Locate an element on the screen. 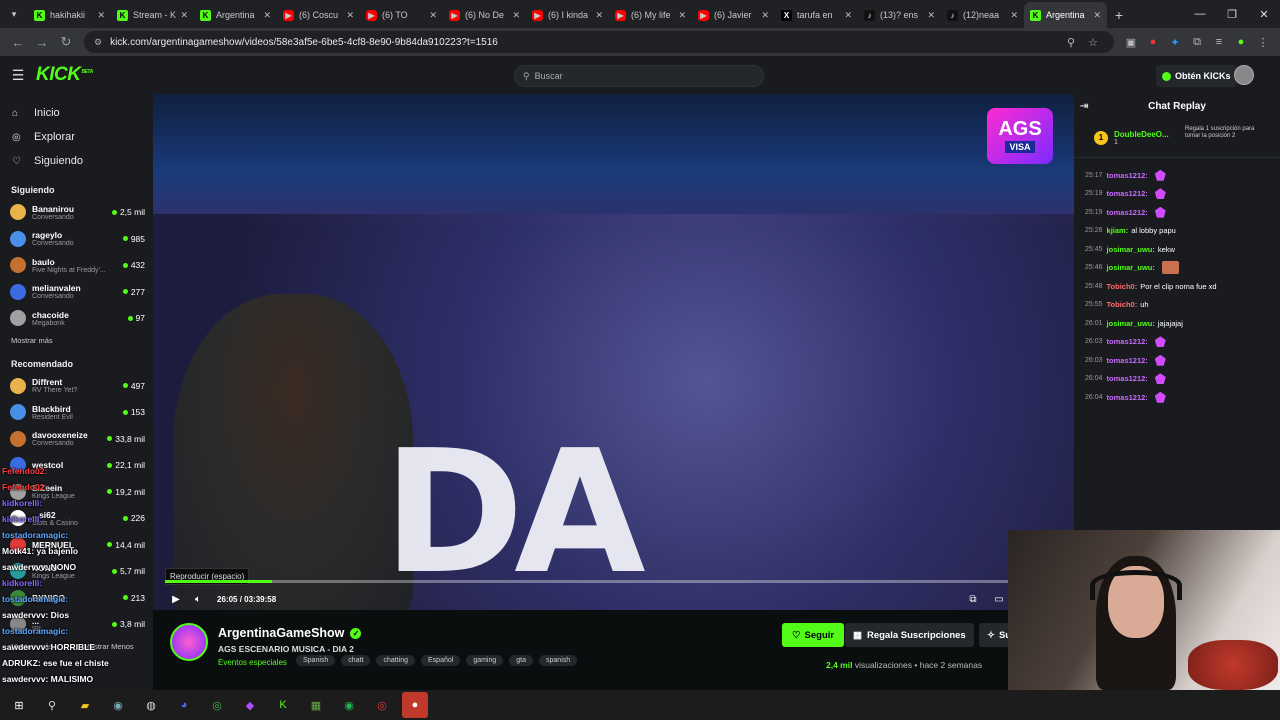 This screenshot has height=720, width=1280. spotify-icon: ◉ is located at coordinates (349, 705).